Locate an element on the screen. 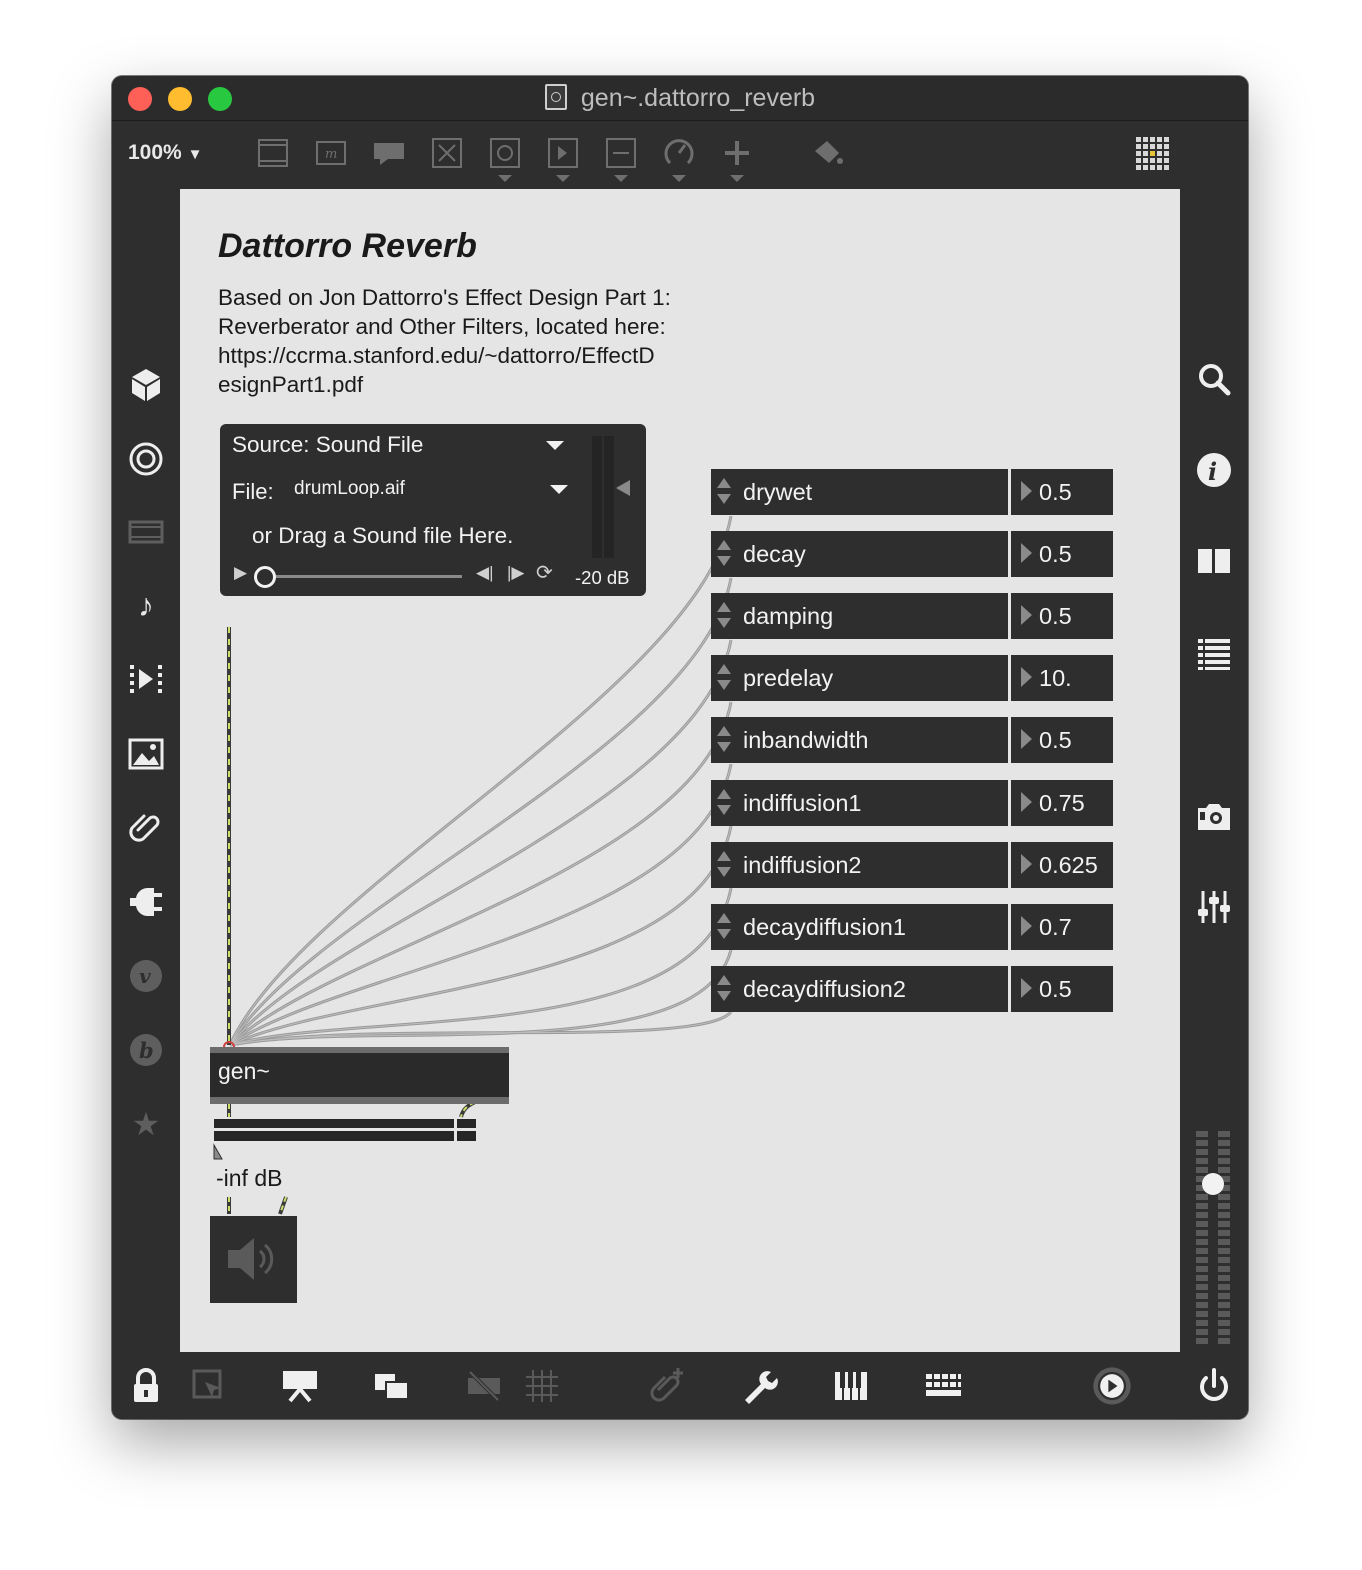 The height and width of the screenshot is (1570, 1362). volume-thumb is located at coordinates (1213, 1184).